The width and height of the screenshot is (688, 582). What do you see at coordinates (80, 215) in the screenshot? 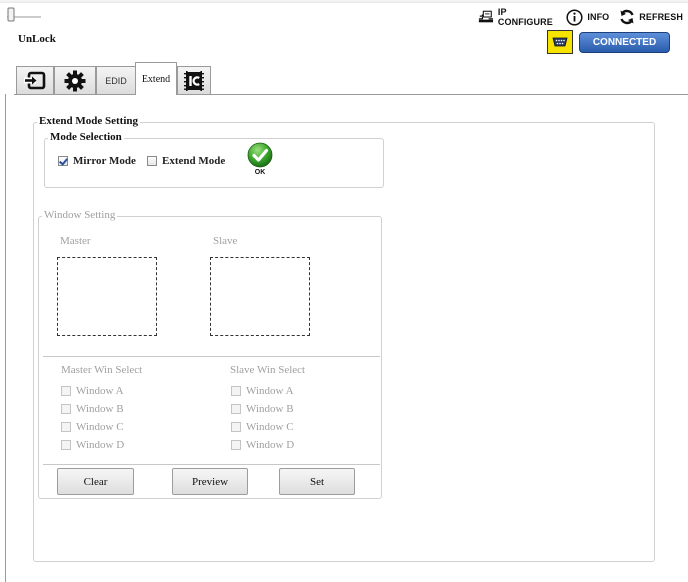
I see `window-setting-title: Window Setting` at bounding box center [80, 215].